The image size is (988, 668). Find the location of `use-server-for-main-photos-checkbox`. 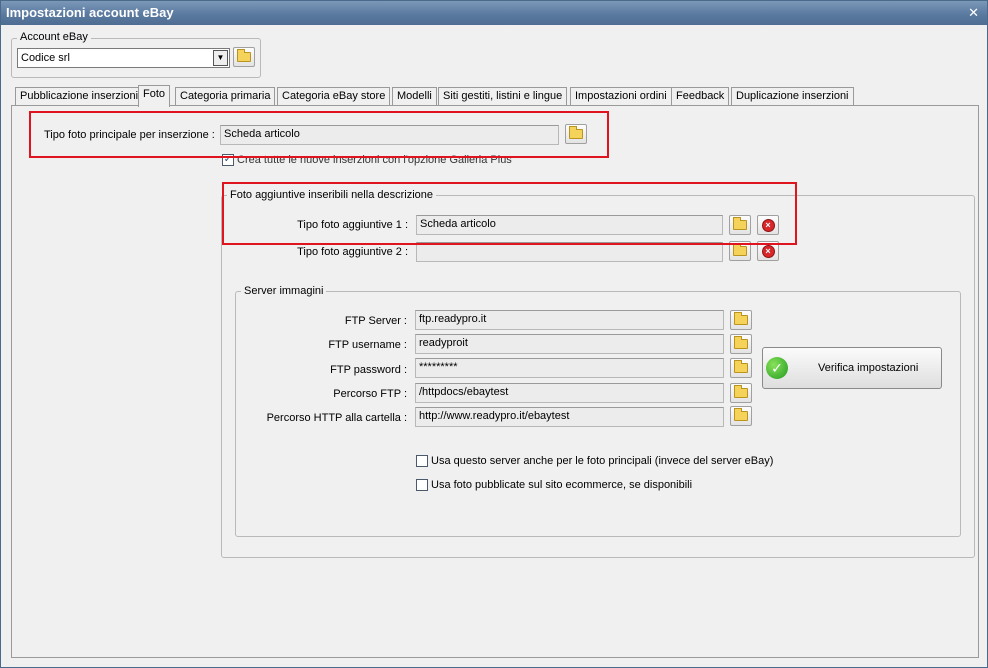

use-server-for-main-photos-checkbox is located at coordinates (422, 461).